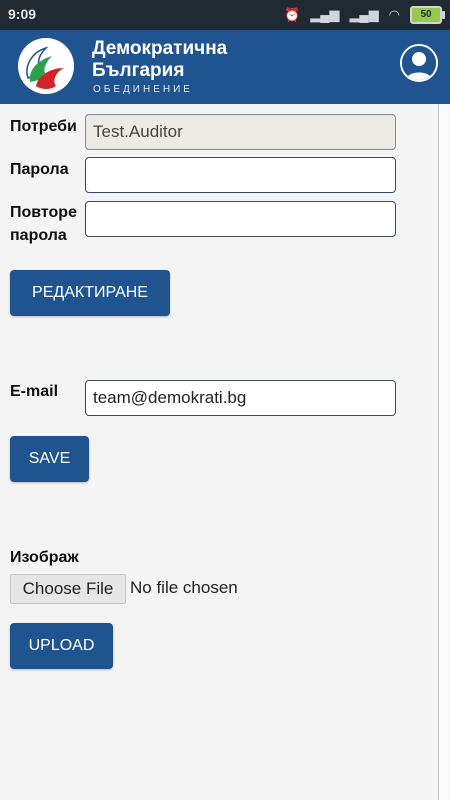  I want to click on password-label: Парола, so click(39, 169).